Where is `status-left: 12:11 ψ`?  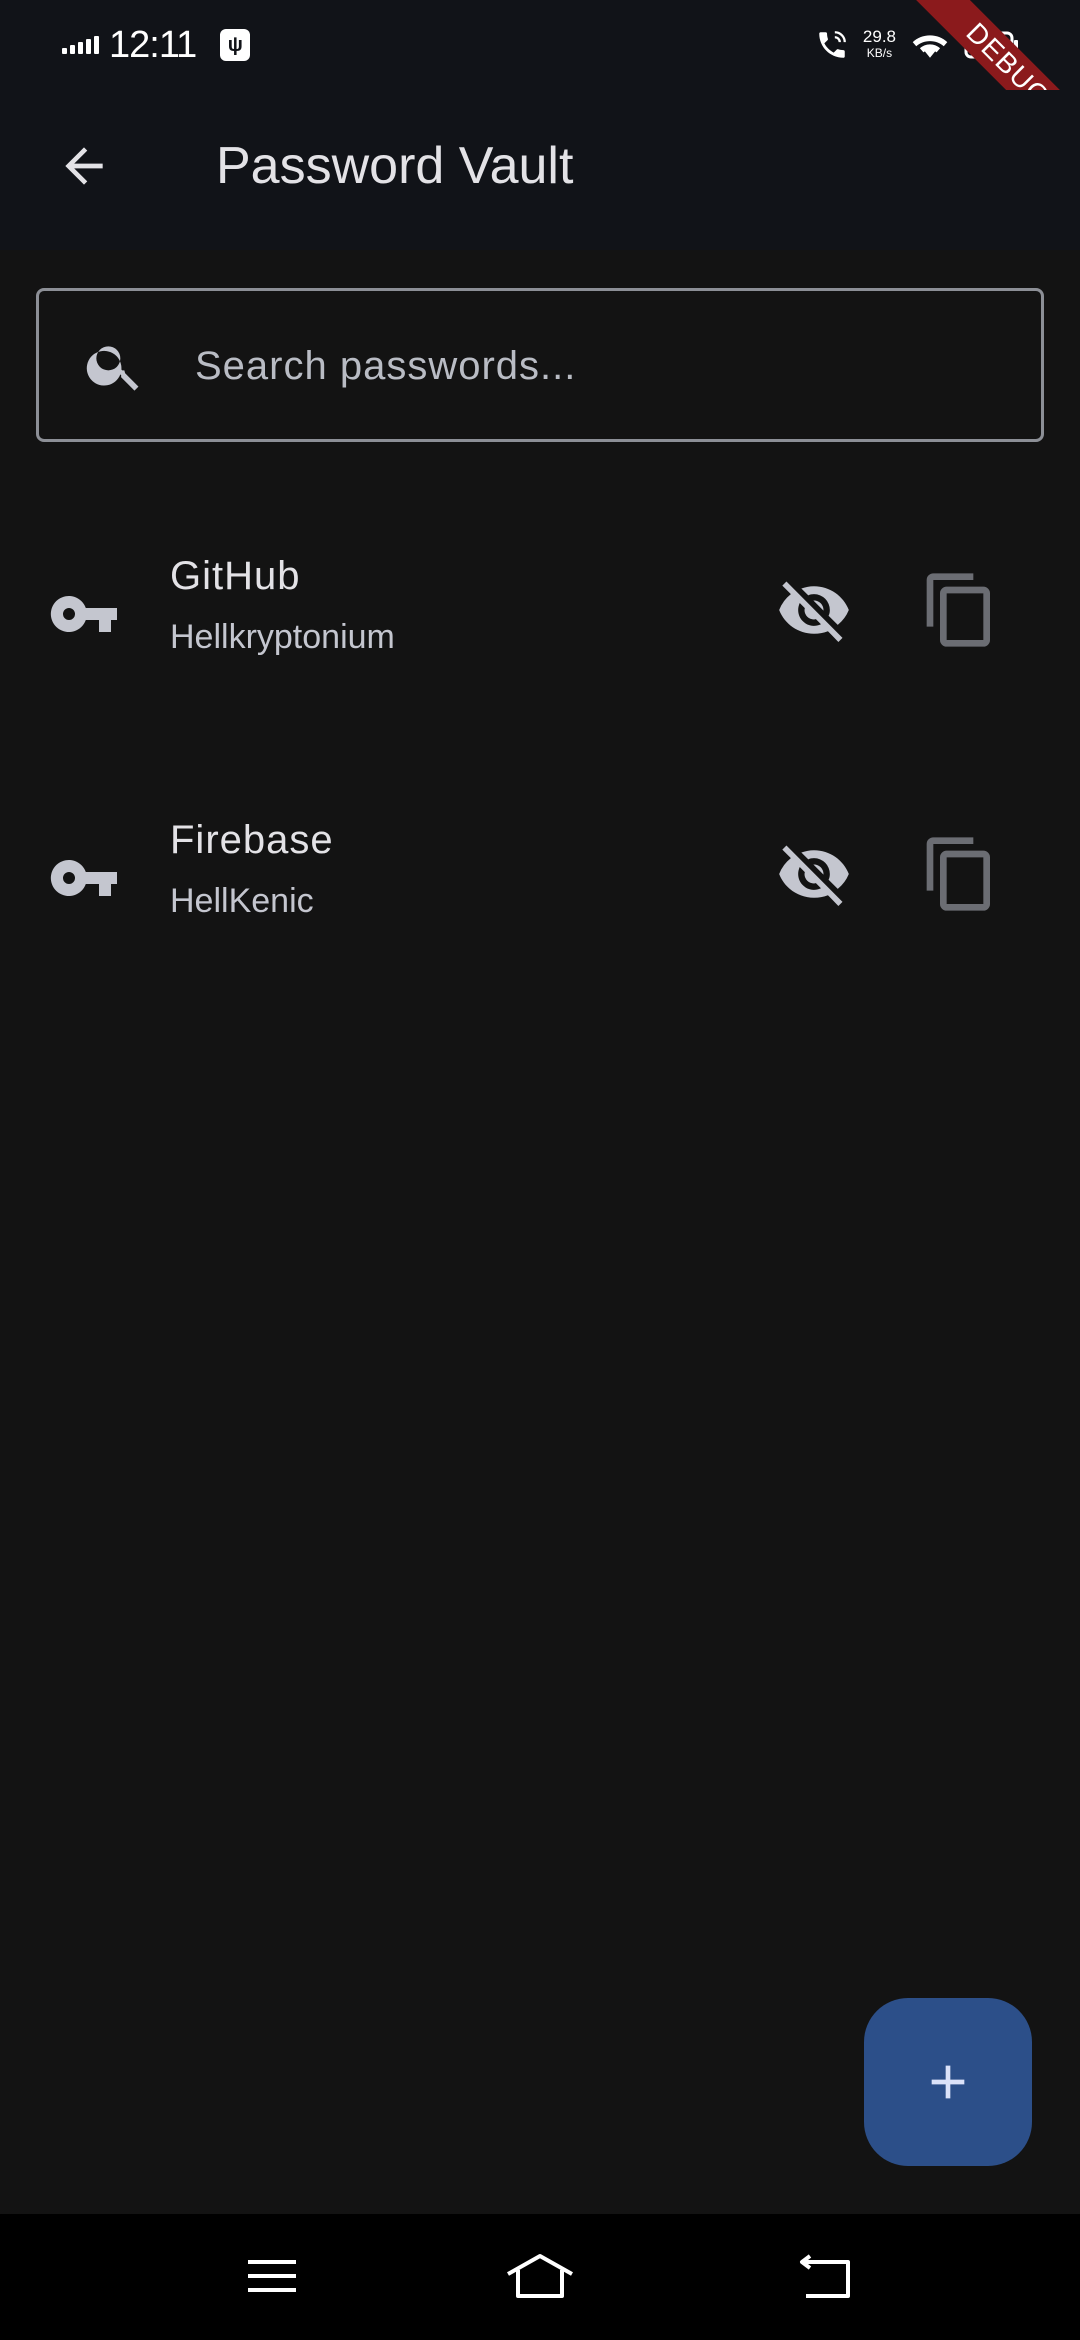 status-left: 12:11 ψ is located at coordinates (156, 45).